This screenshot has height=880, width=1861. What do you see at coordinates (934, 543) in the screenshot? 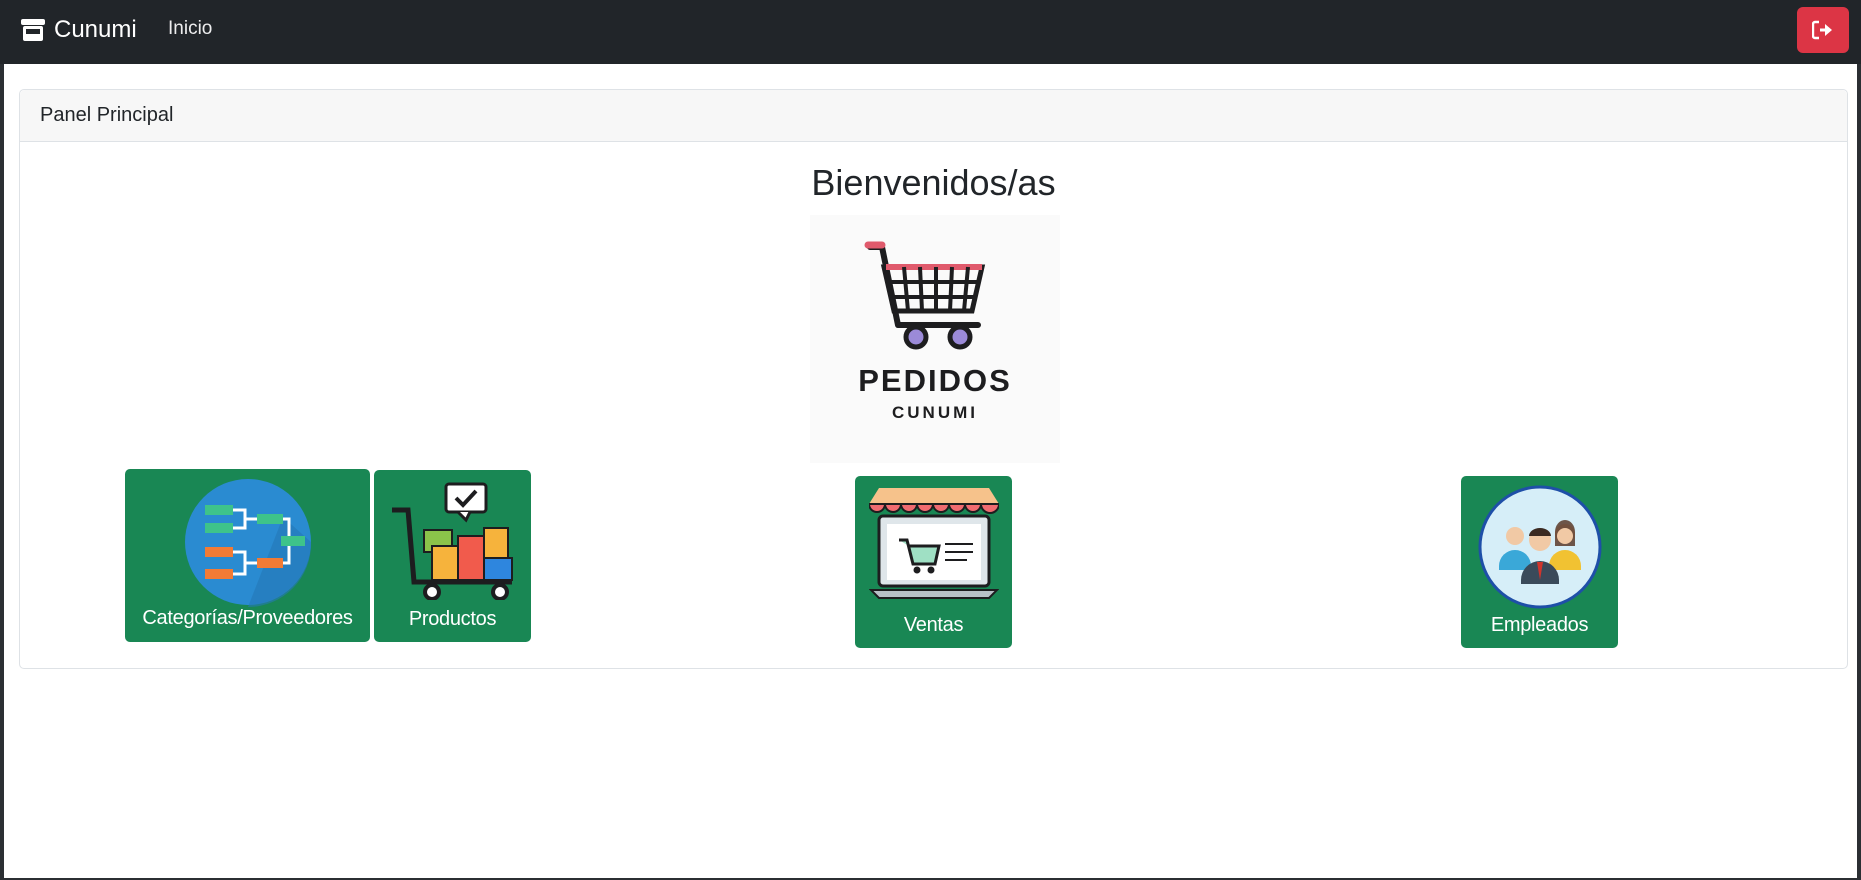
I see `online-store-icon` at bounding box center [934, 543].